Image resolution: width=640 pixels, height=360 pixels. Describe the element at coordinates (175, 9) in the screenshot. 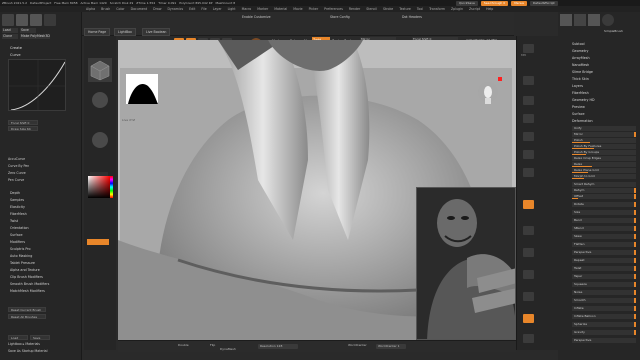

I see `menu-dynamics: Dynamics` at that location.